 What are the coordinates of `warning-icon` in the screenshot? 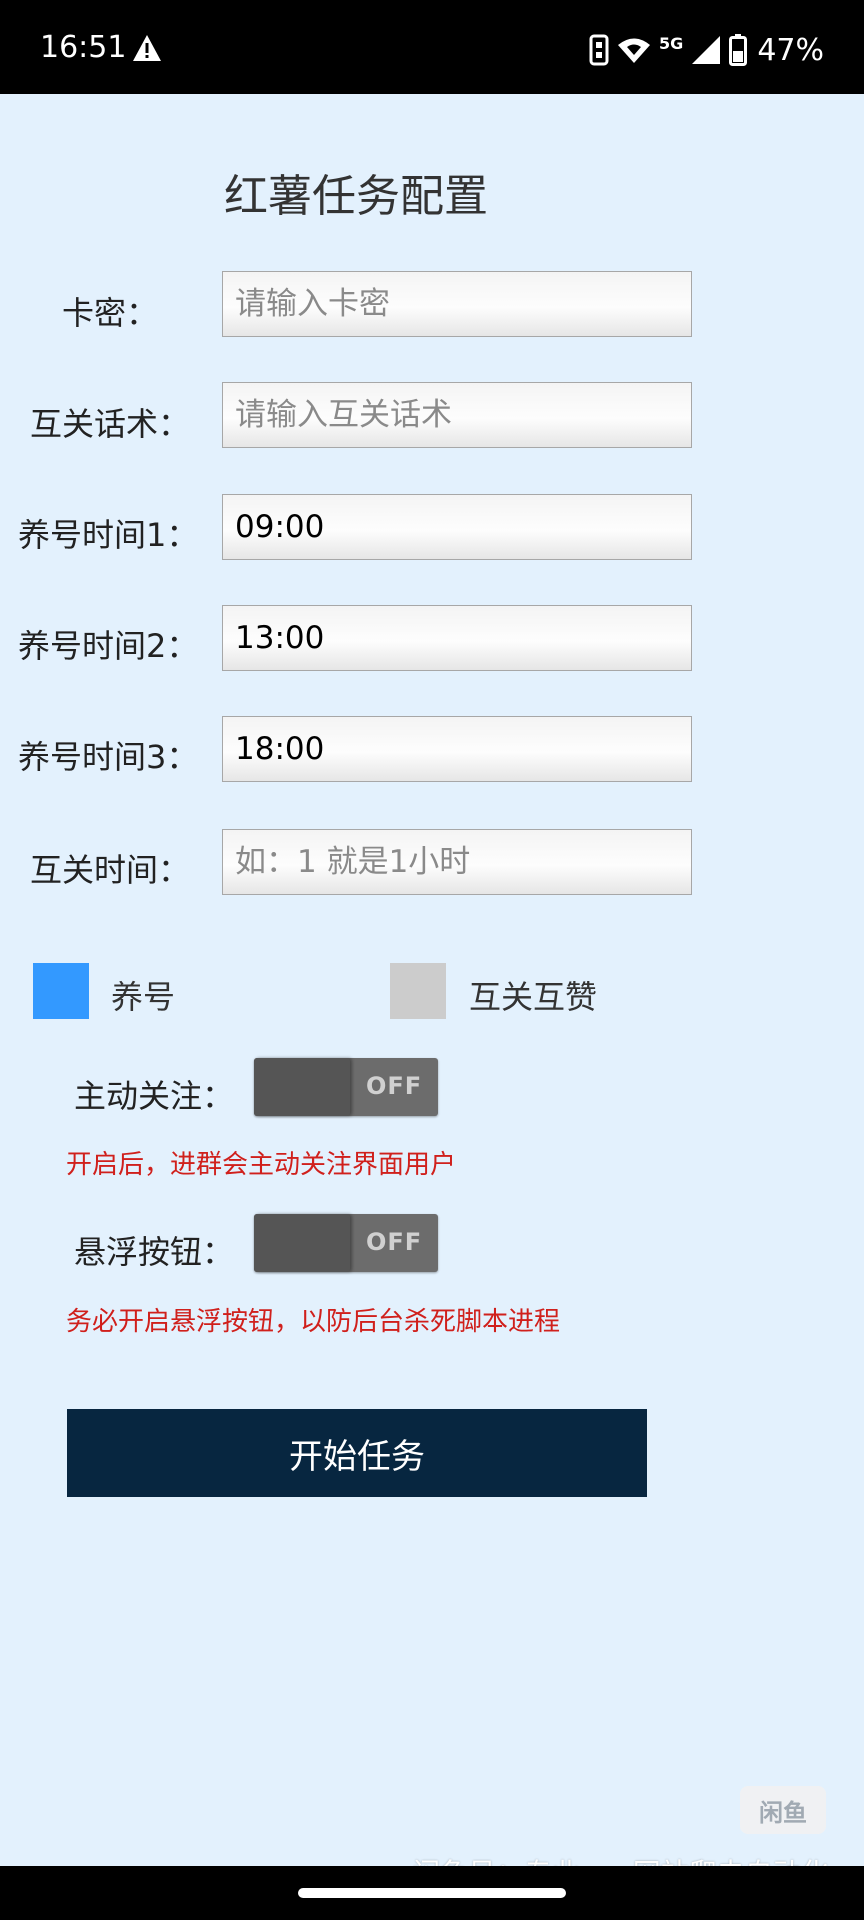 It's located at (147, 48).